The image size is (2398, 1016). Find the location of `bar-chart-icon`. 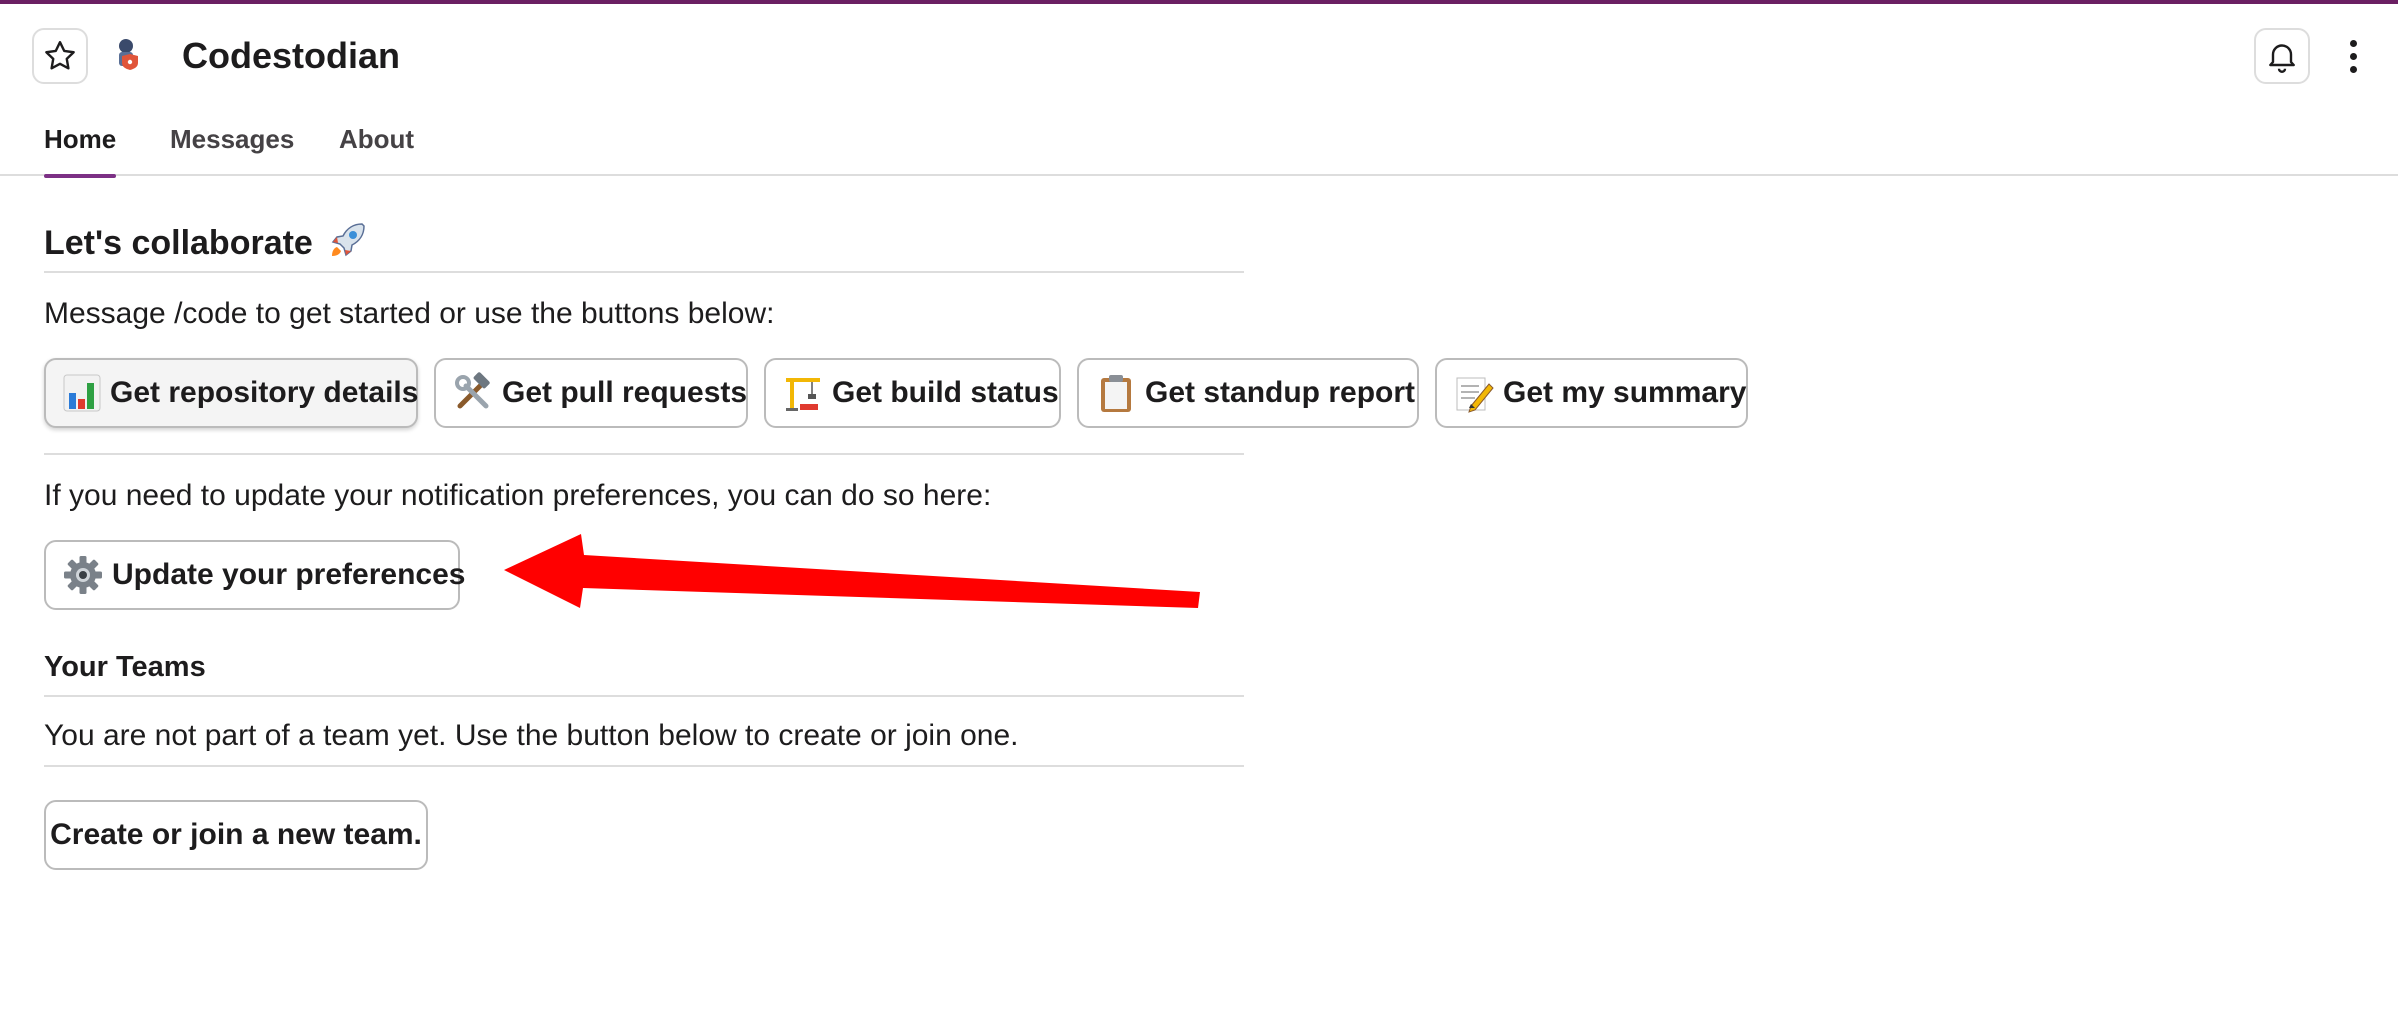

bar-chart-icon is located at coordinates (82, 393).